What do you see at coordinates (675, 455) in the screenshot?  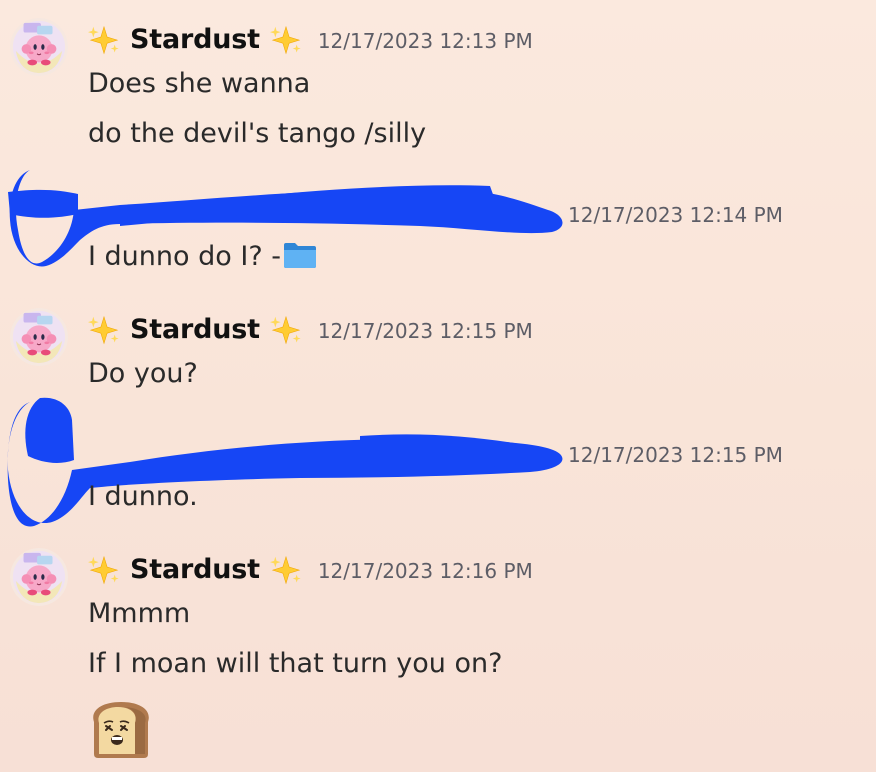 I see `message-timestamp: 12/17/2023 12:15 PM` at bounding box center [675, 455].